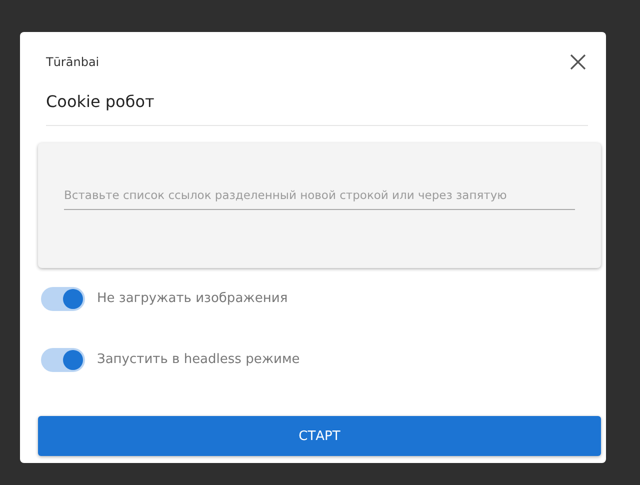 This screenshot has width=640, height=485. What do you see at coordinates (319, 198) in the screenshot?
I see `input-field: Вставьте список ссылок разделенный новой строкой или через запятую` at bounding box center [319, 198].